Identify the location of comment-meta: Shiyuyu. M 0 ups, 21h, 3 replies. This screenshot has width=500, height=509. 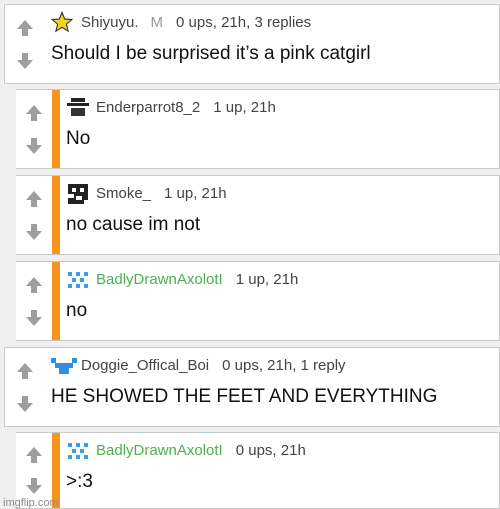
(271, 22).